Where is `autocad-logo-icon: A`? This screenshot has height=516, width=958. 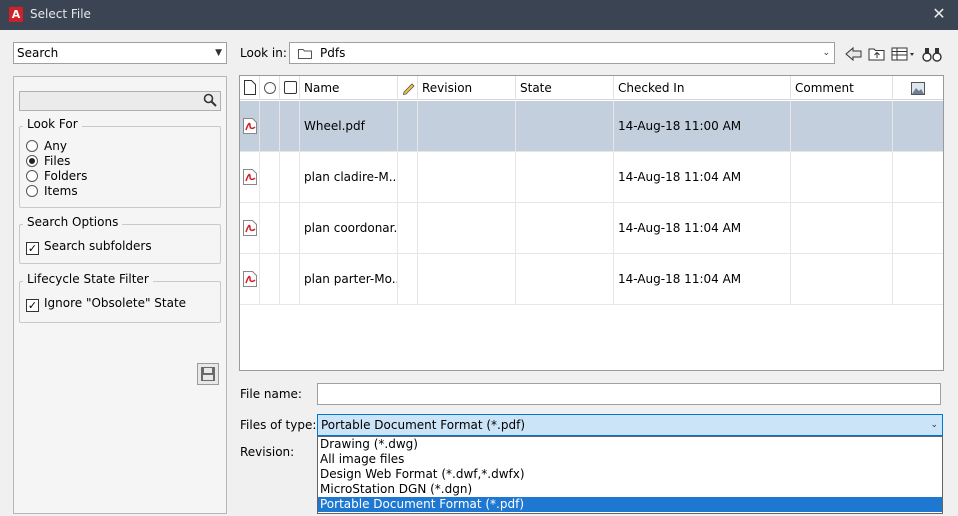 autocad-logo-icon: A is located at coordinates (16, 14).